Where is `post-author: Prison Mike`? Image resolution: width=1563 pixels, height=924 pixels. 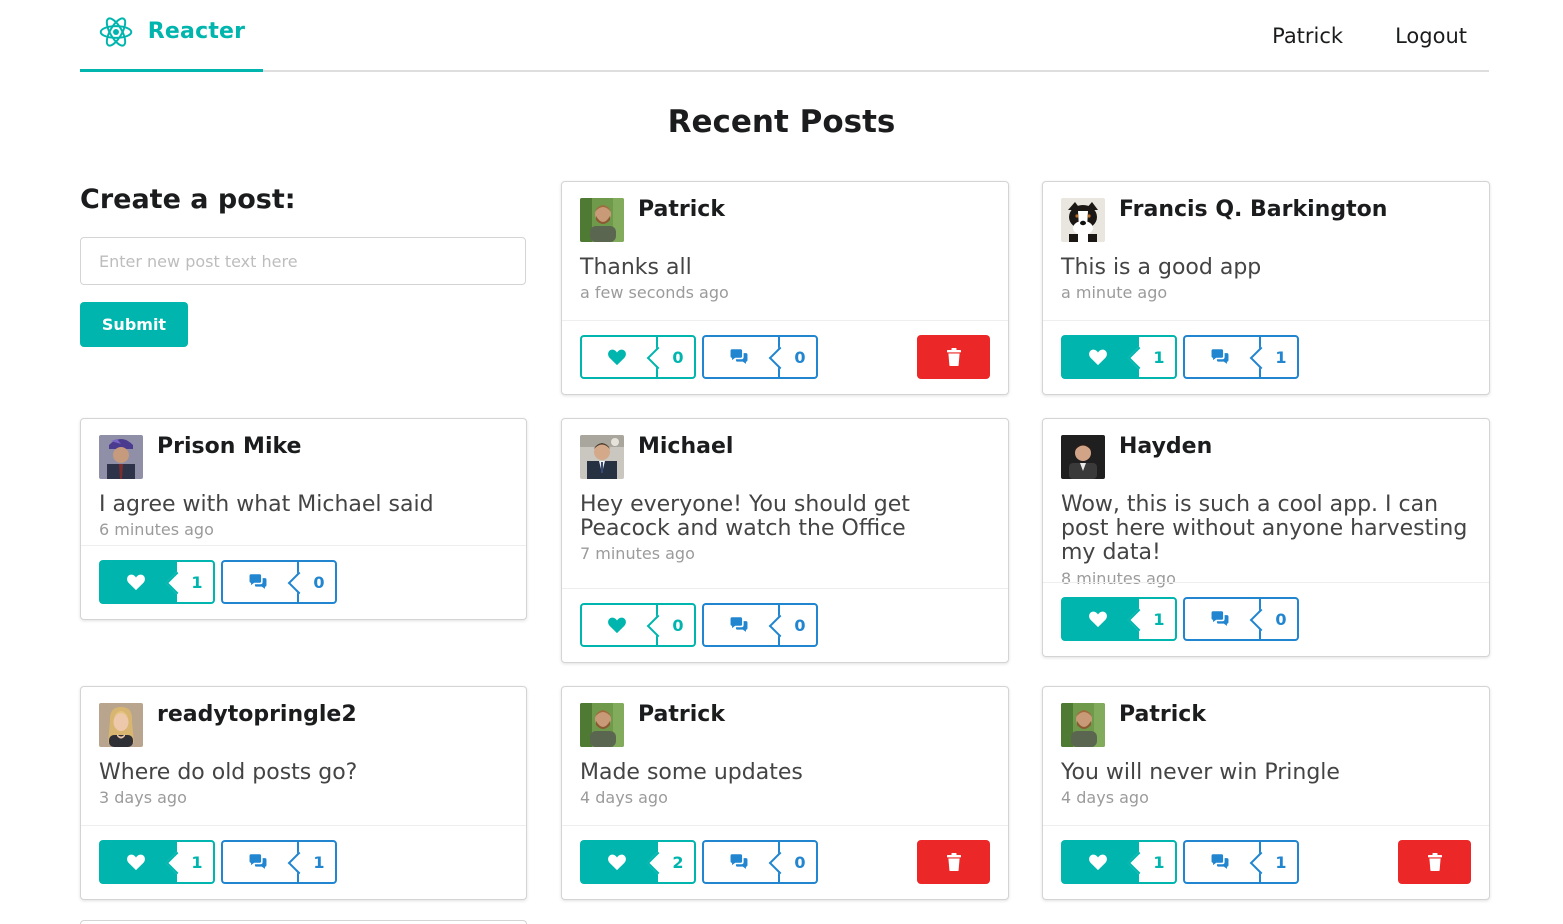 post-author: Prison Mike is located at coordinates (229, 447).